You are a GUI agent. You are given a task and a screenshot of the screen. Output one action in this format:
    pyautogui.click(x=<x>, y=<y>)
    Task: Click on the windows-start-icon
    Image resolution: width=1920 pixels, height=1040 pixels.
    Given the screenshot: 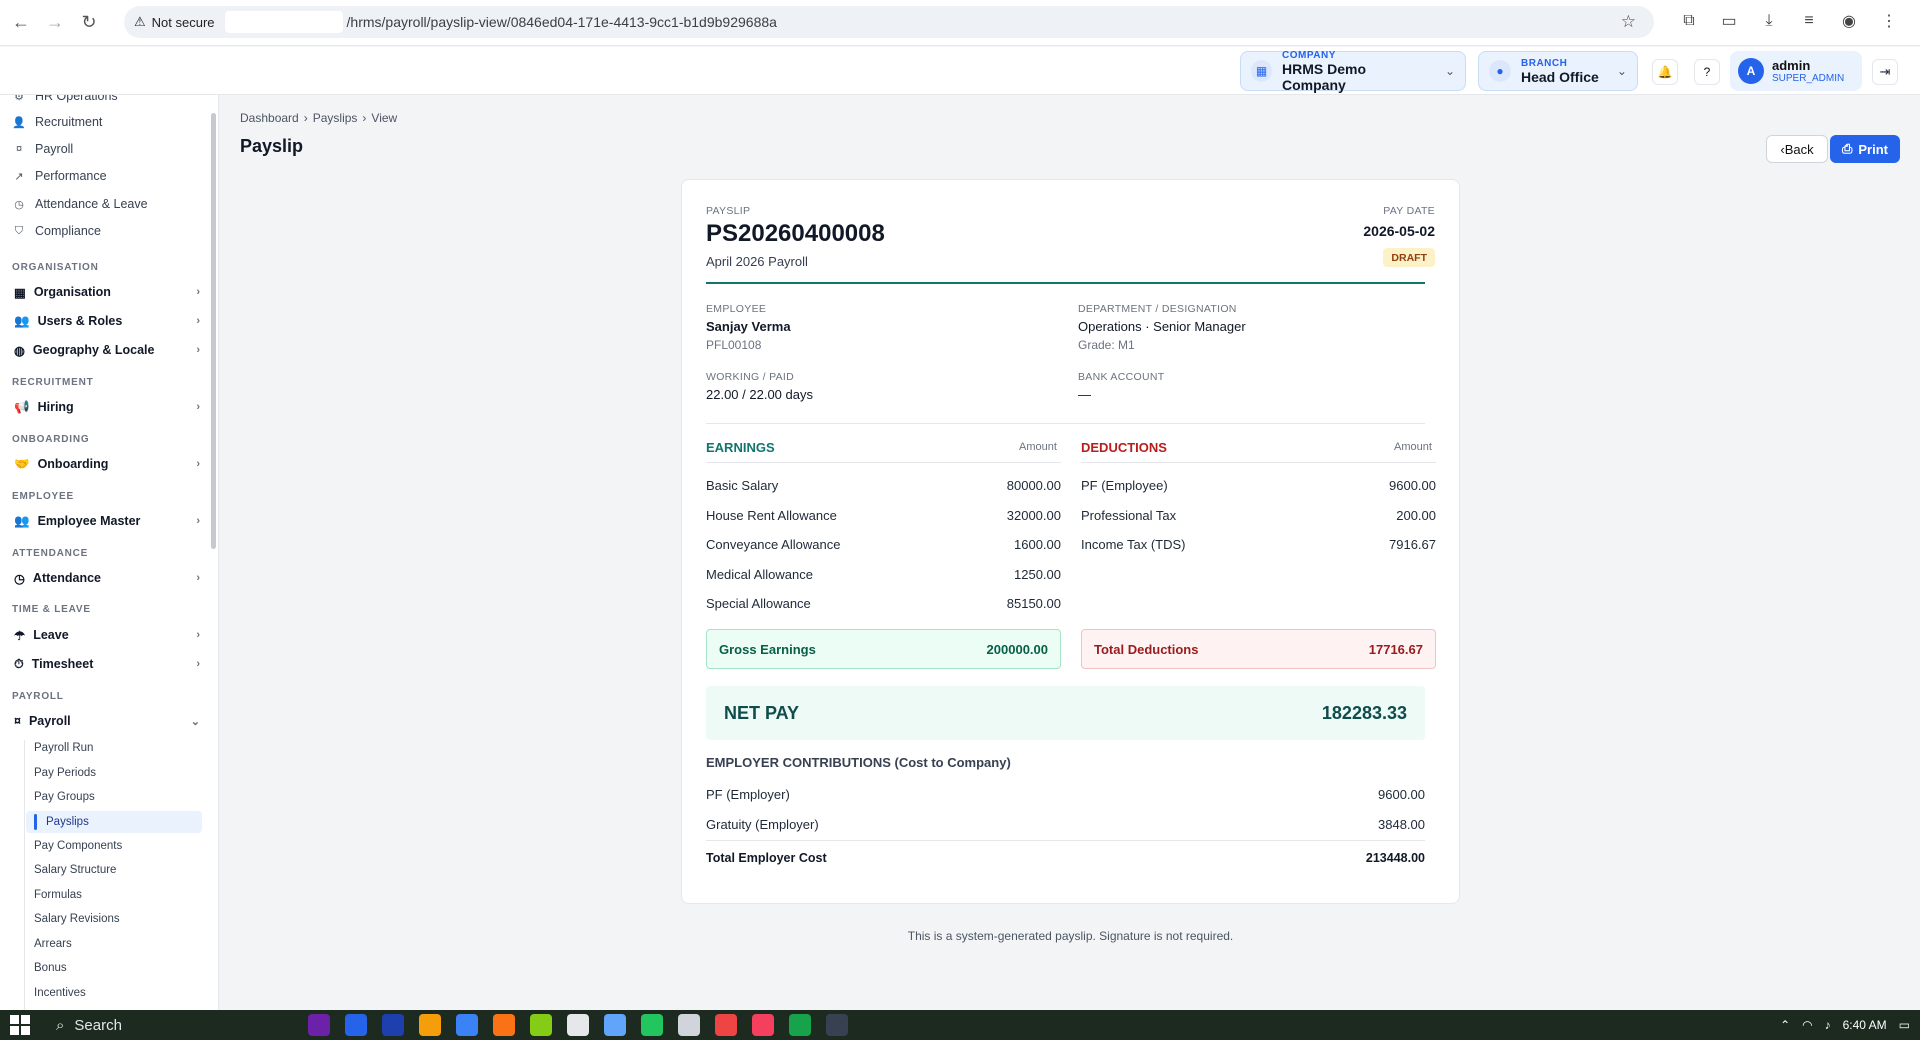 What is the action you would take?
    pyautogui.click(x=20, y=1025)
    